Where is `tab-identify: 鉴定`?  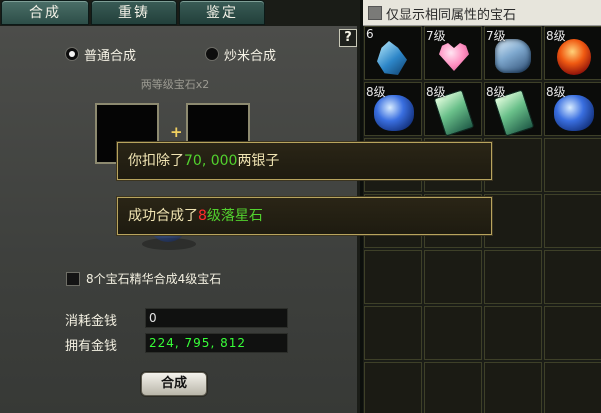
tab-identify: 鉴定 is located at coordinates (222, 12).